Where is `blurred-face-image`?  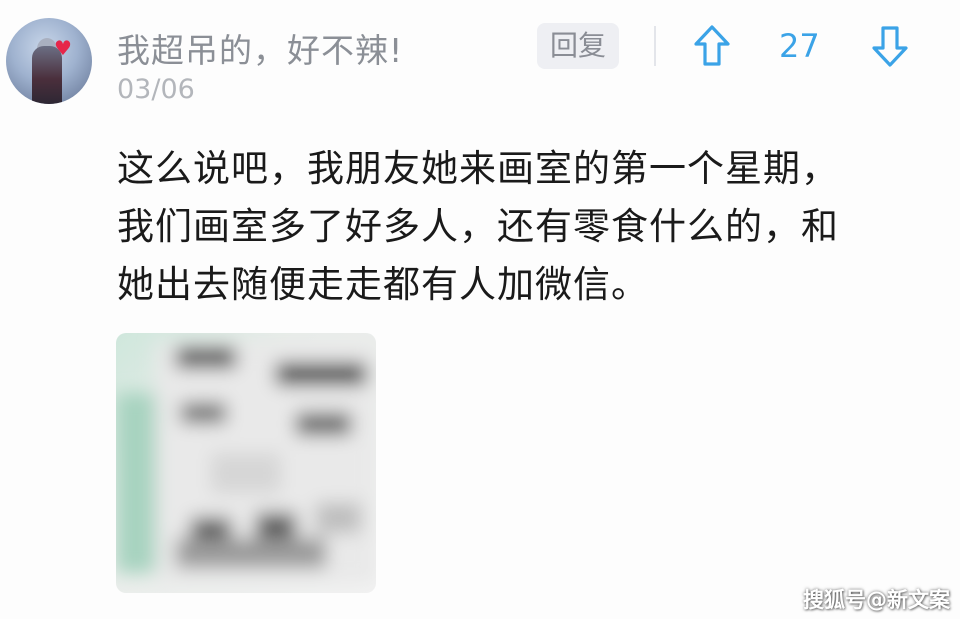 blurred-face-image is located at coordinates (246, 463).